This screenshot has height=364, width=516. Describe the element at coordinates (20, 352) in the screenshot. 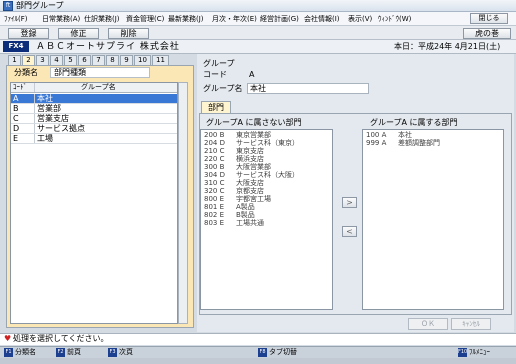

I see `fkey-f1: F1 分類名` at that location.